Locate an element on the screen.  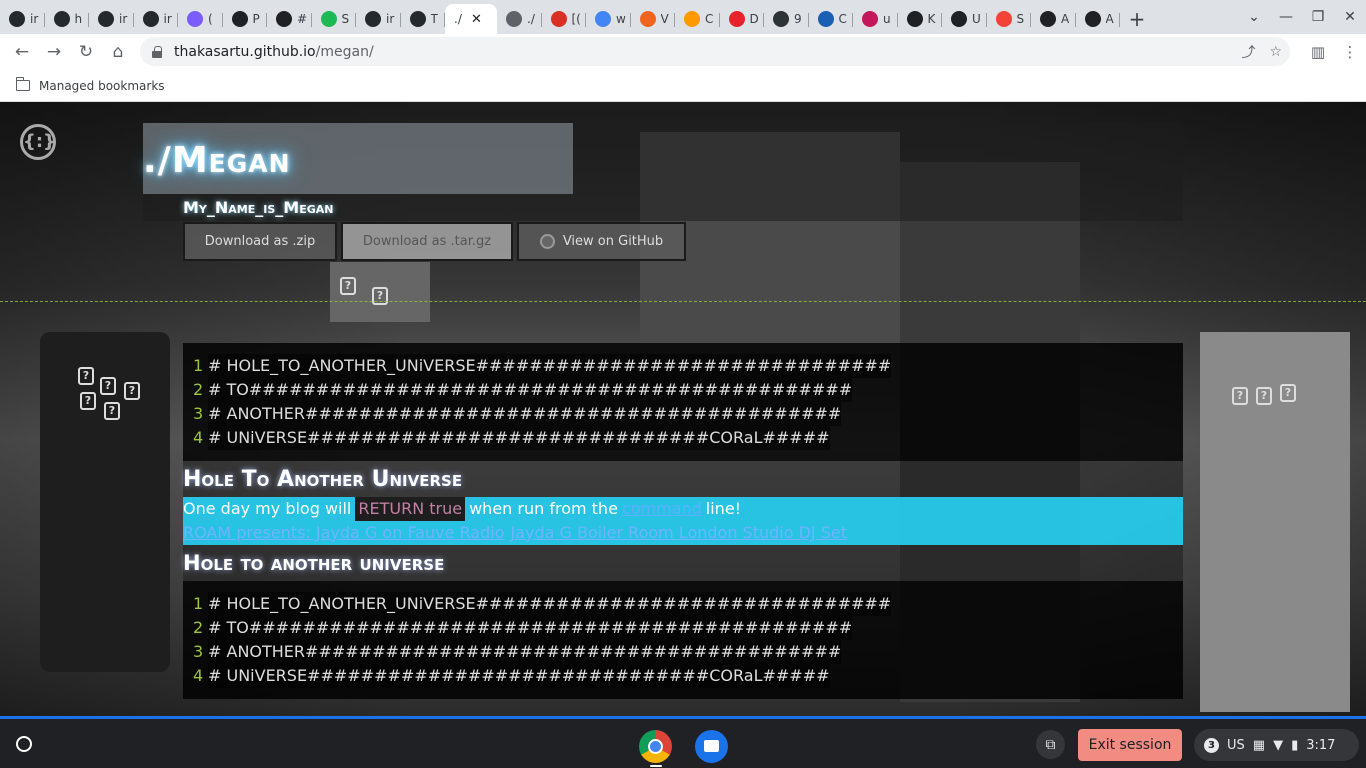
files-app-icon is located at coordinates (711, 746).